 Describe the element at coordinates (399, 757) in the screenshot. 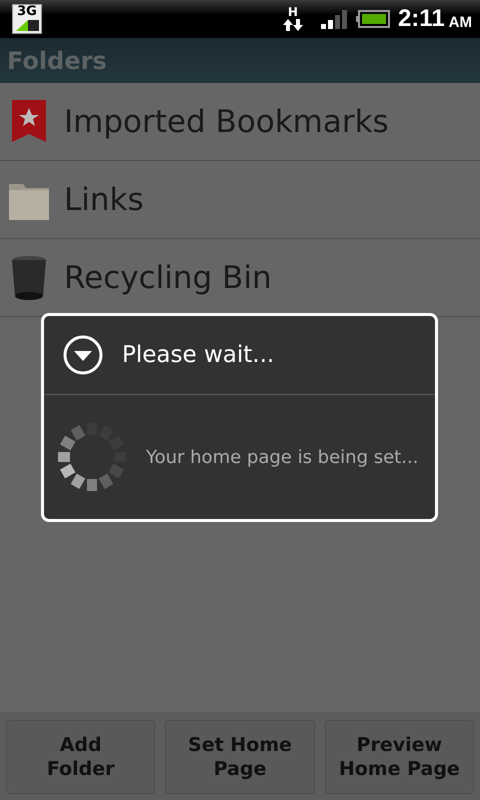

I see `toolbar-button: Preview Home Page` at that location.